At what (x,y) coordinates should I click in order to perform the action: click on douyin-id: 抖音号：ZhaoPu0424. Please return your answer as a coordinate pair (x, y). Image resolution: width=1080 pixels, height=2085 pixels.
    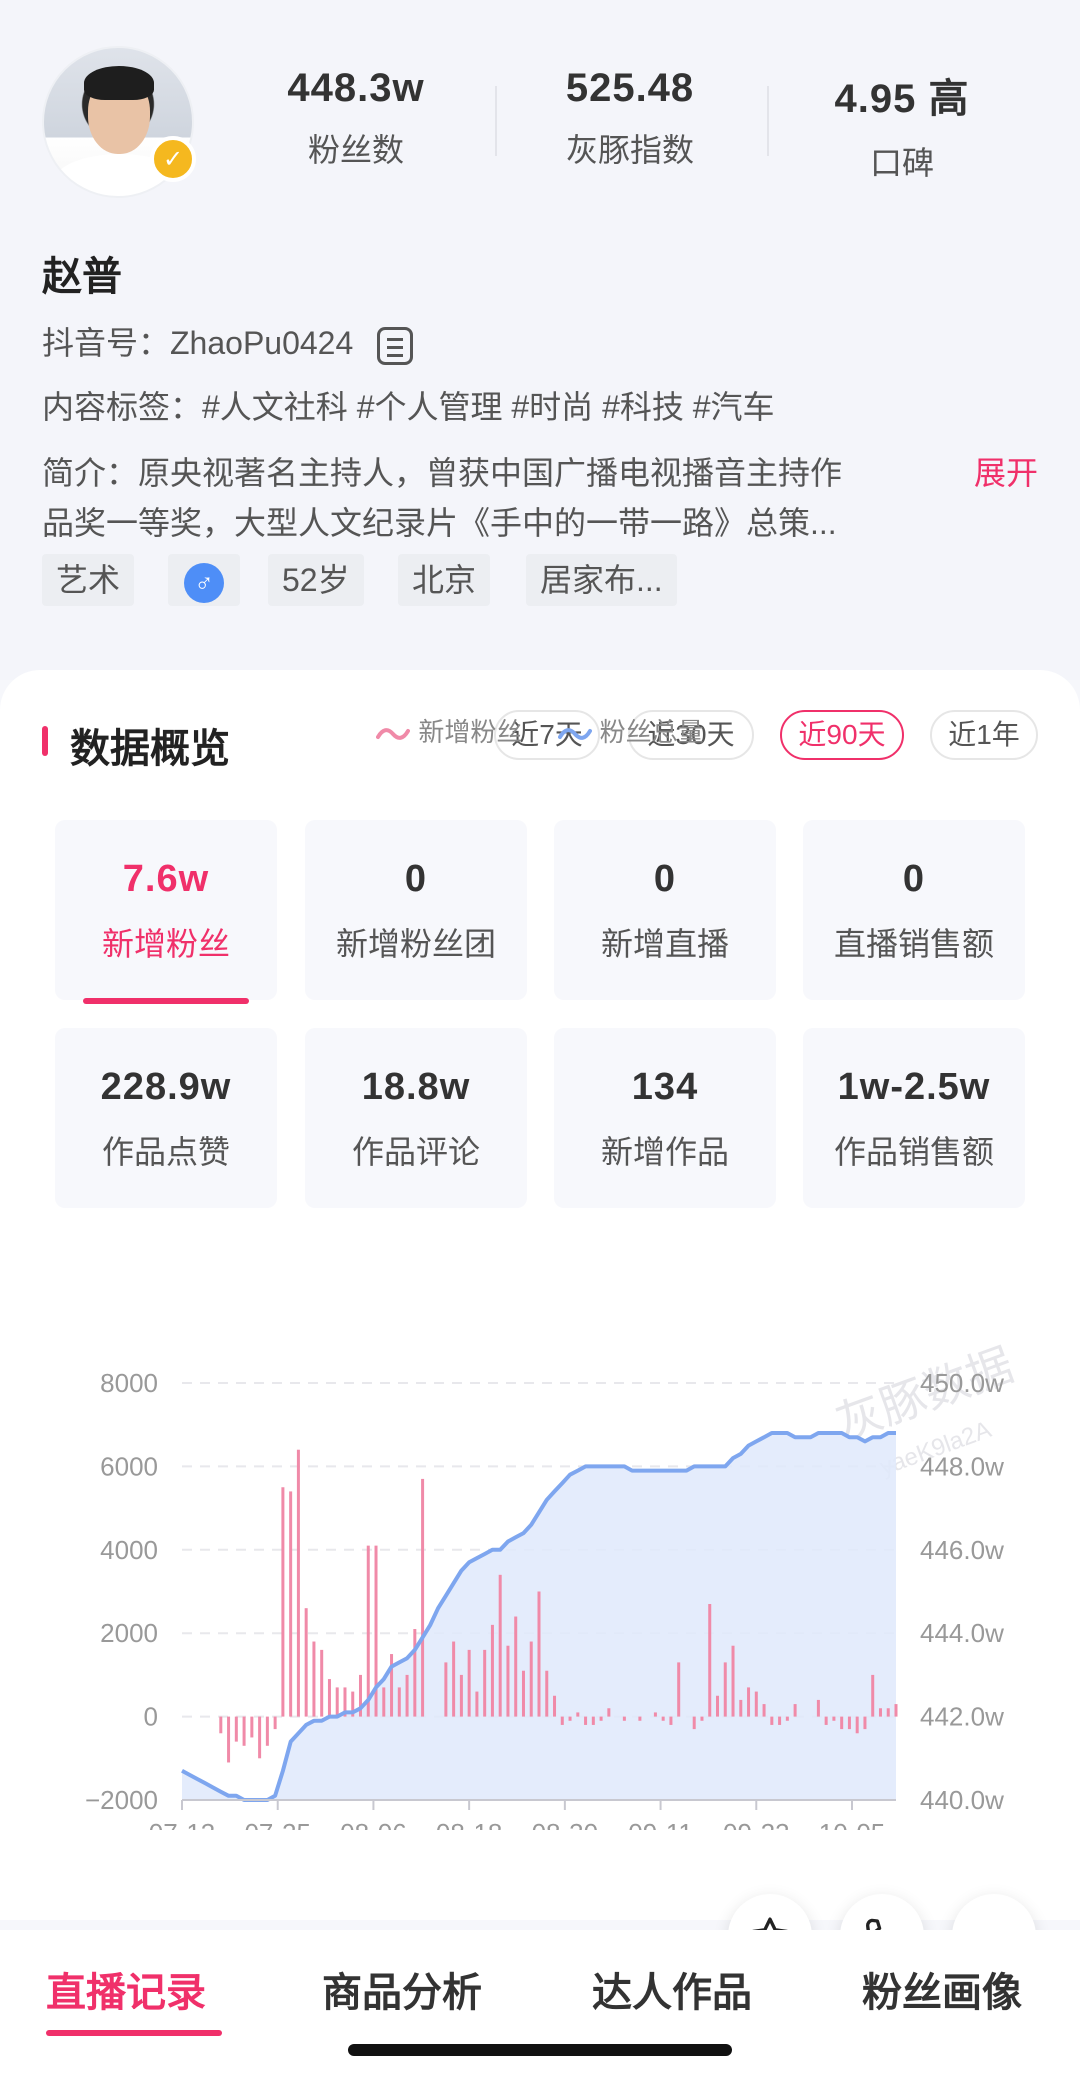
    Looking at the image, I should click on (198, 343).